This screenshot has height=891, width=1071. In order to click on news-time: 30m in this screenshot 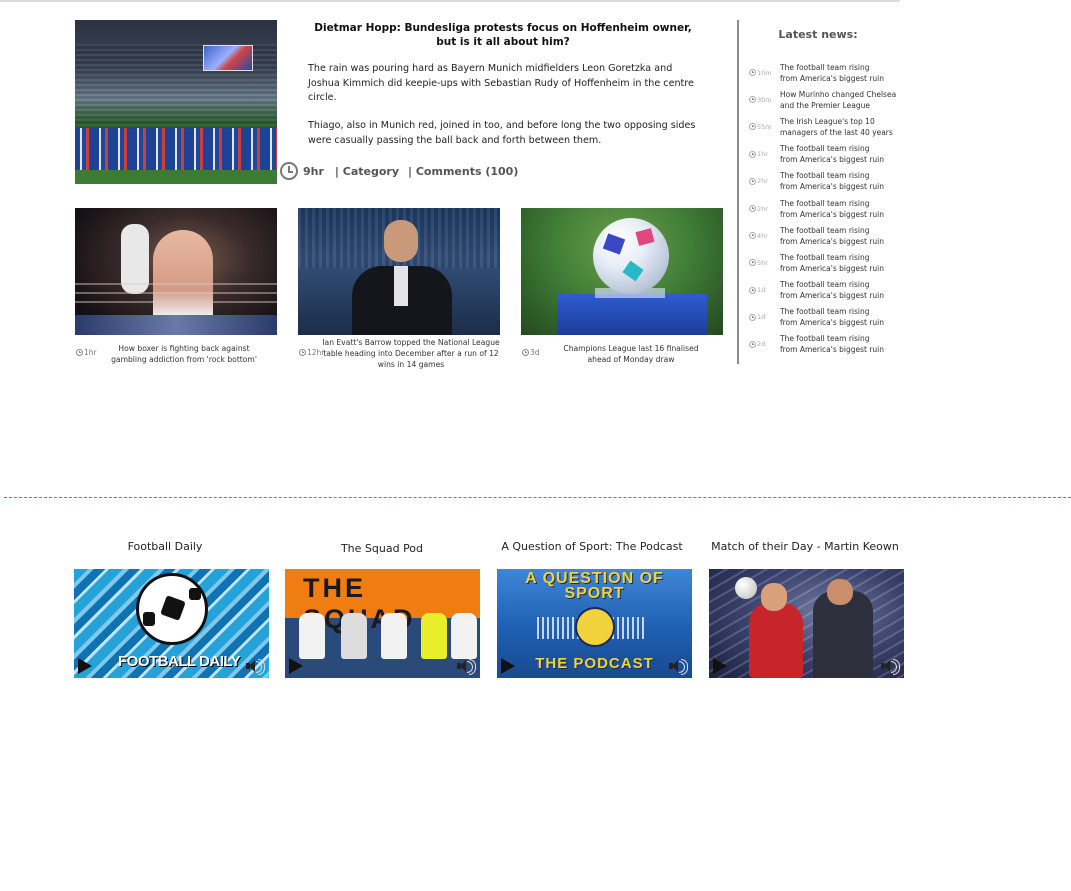, I will do `click(764, 100)`.